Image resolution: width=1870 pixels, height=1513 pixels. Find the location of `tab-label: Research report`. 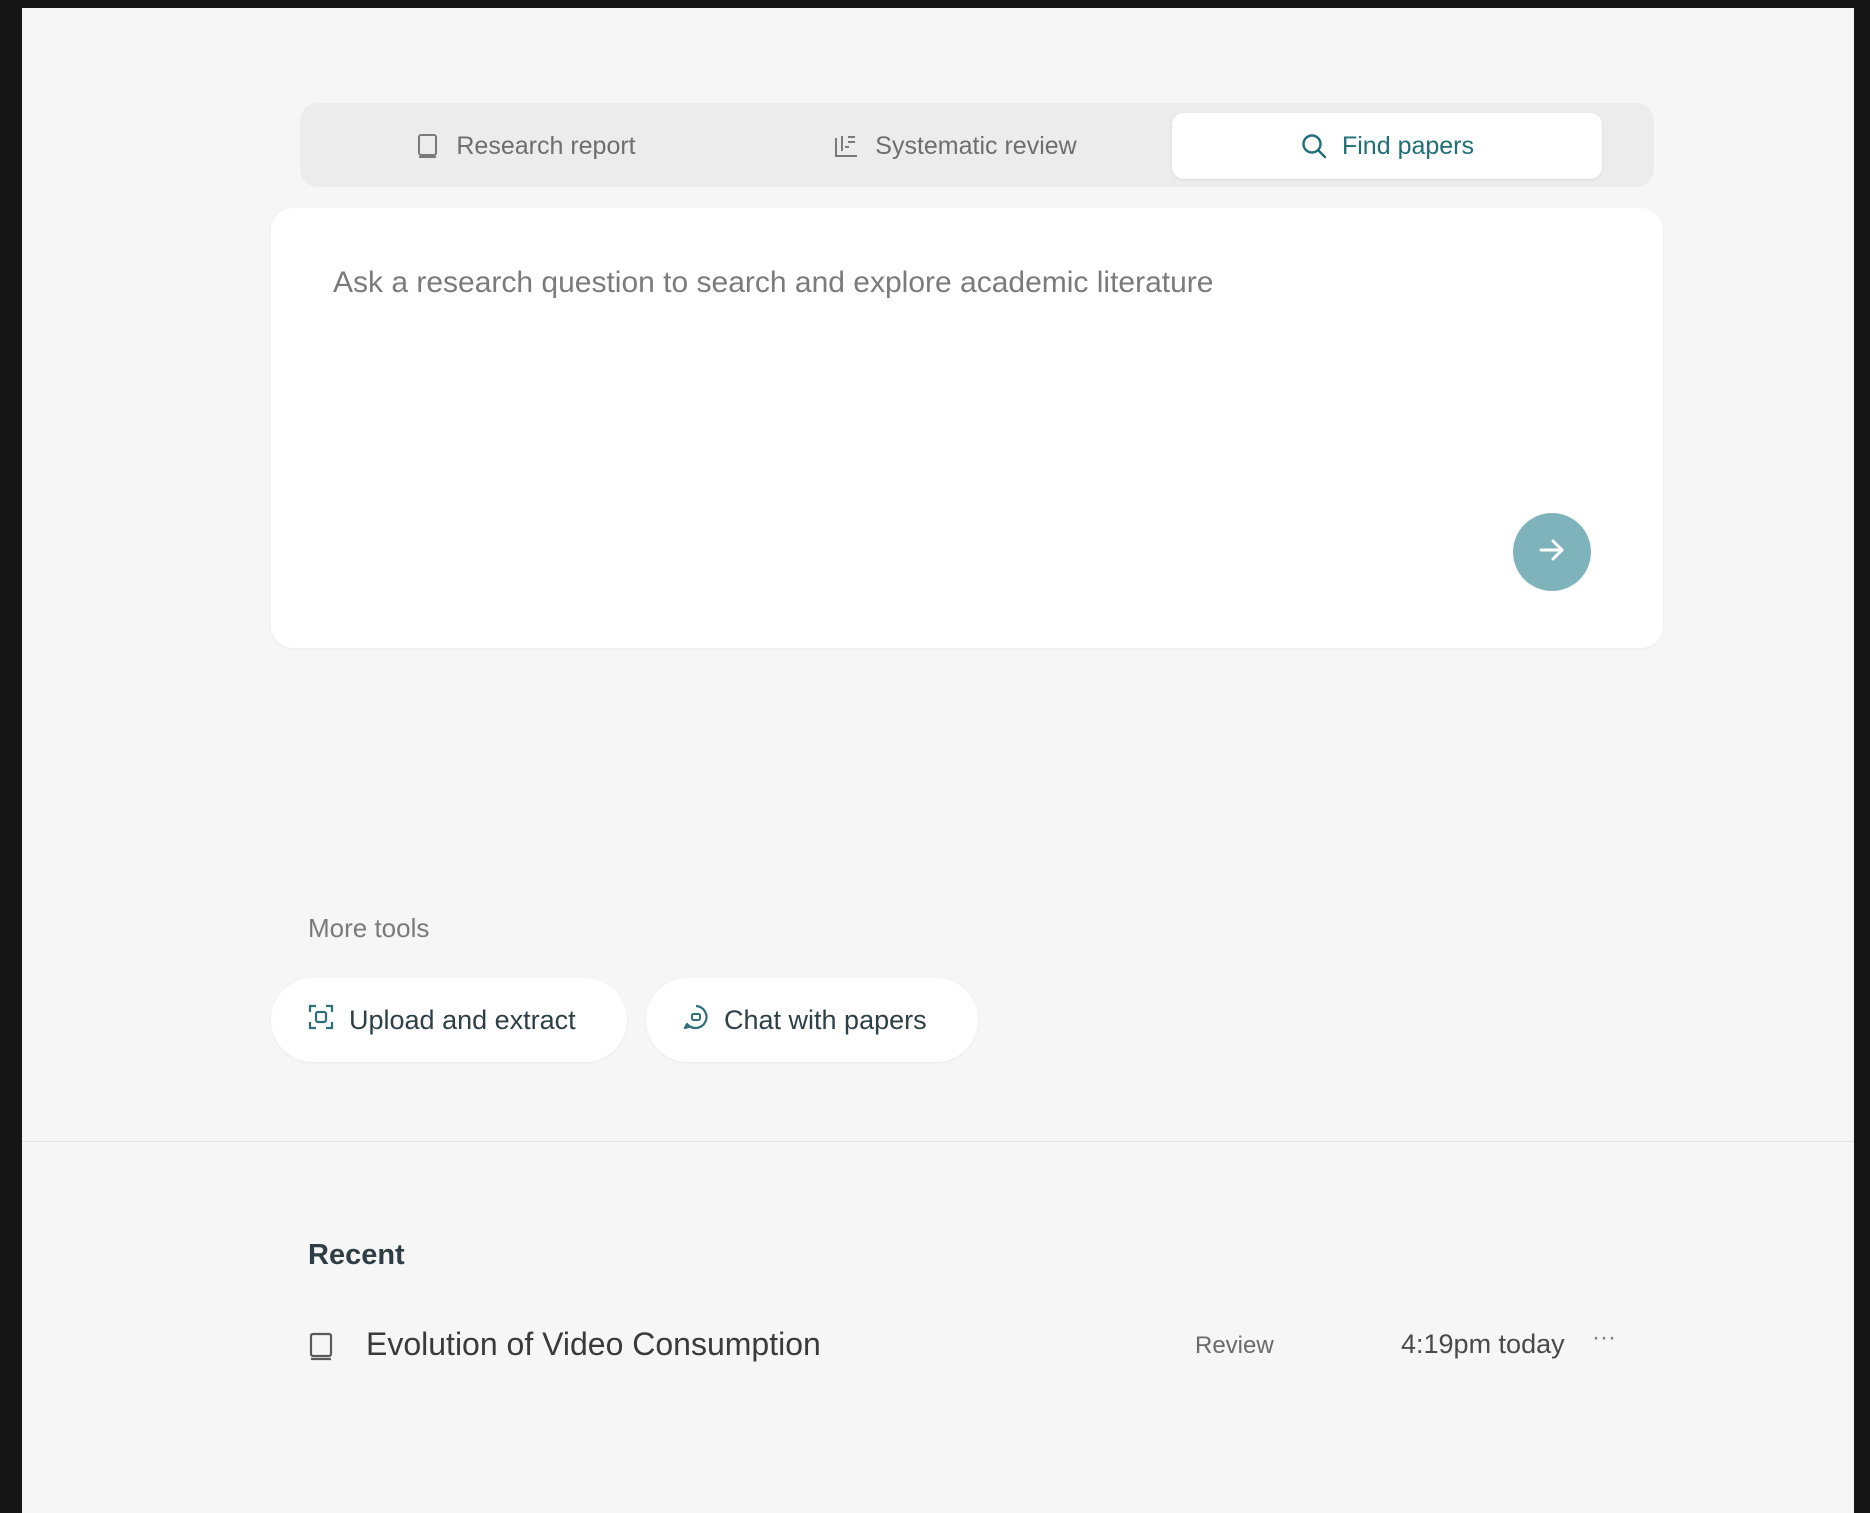

tab-label: Research report is located at coordinates (546, 145).